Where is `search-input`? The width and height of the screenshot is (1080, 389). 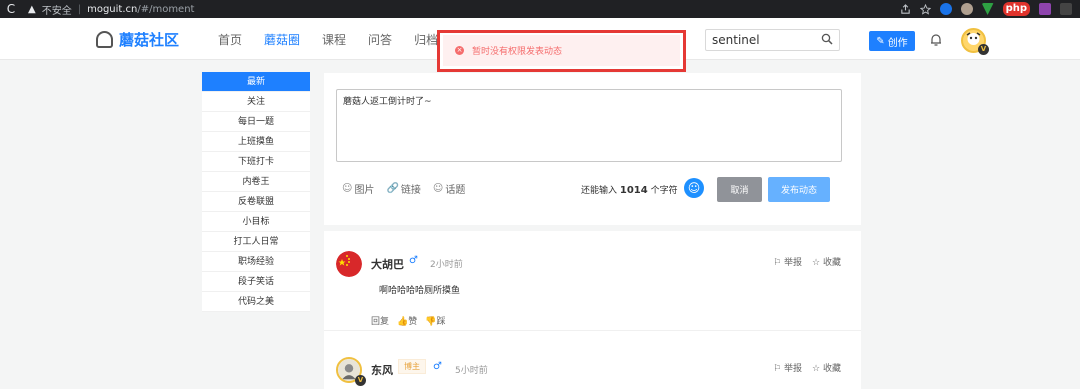
search-input is located at coordinates (761, 40).